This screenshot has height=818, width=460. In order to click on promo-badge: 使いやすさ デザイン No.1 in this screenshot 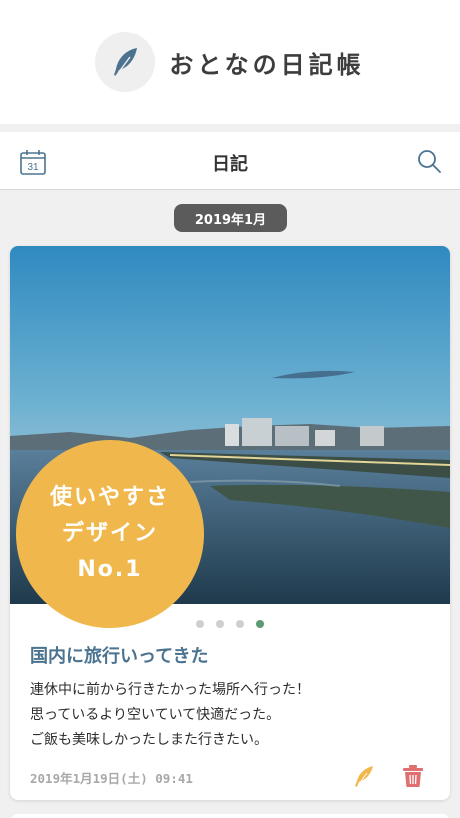, I will do `click(110, 534)`.